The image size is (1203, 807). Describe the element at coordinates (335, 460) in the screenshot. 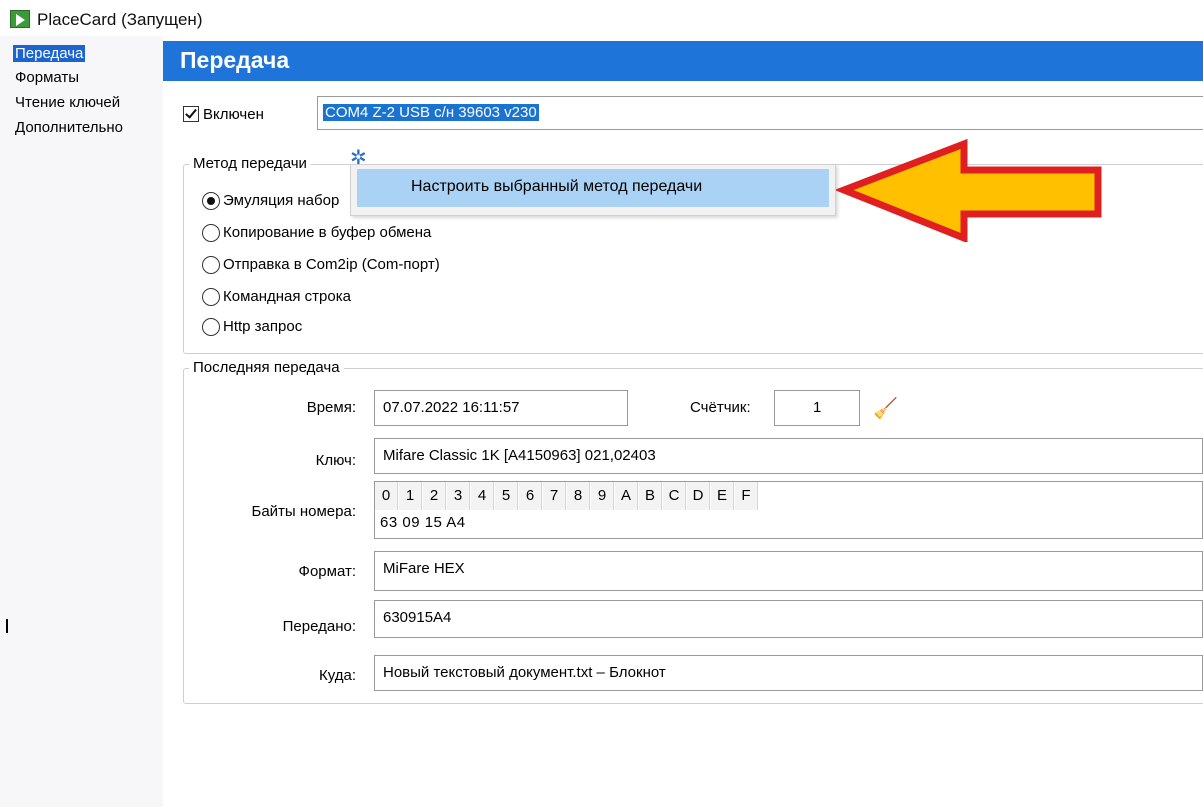

I see `key-label: Ключ:` at that location.